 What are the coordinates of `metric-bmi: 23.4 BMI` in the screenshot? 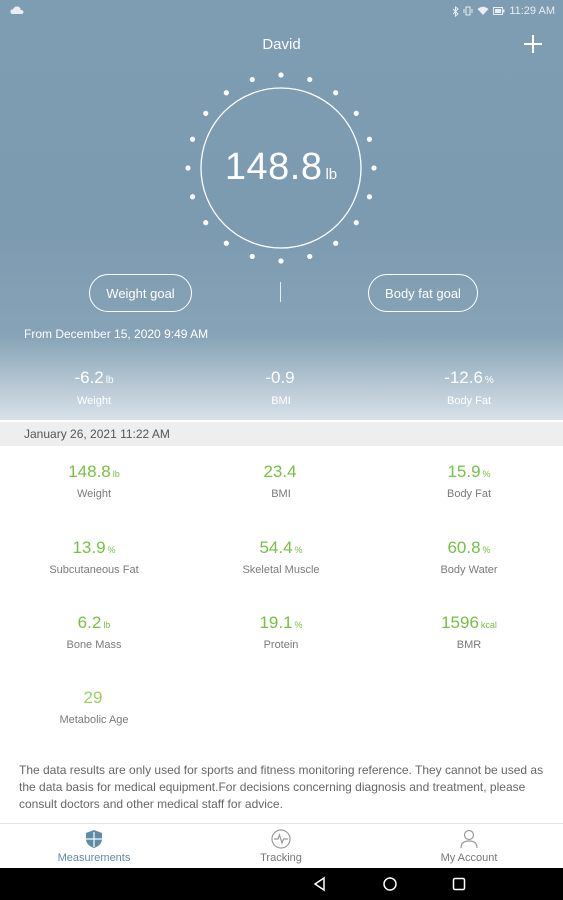 It's located at (281, 481).